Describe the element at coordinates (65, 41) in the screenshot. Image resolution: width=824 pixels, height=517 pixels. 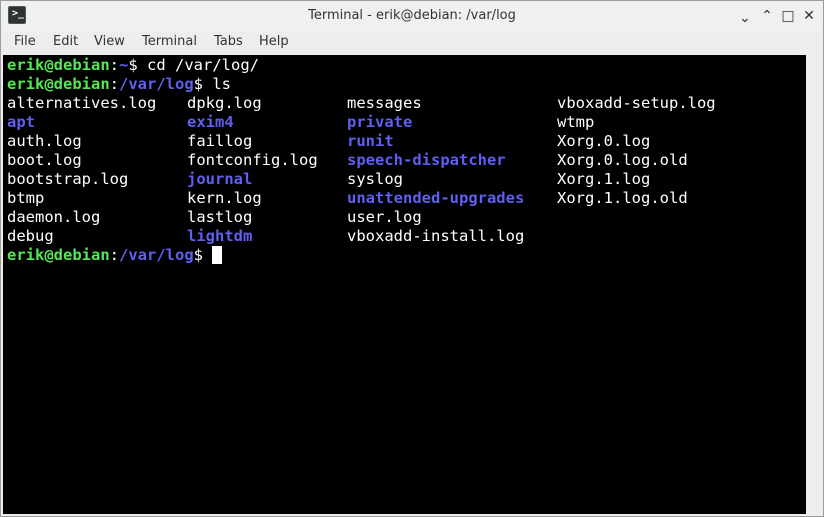
I see `menu-edit: Edit` at that location.